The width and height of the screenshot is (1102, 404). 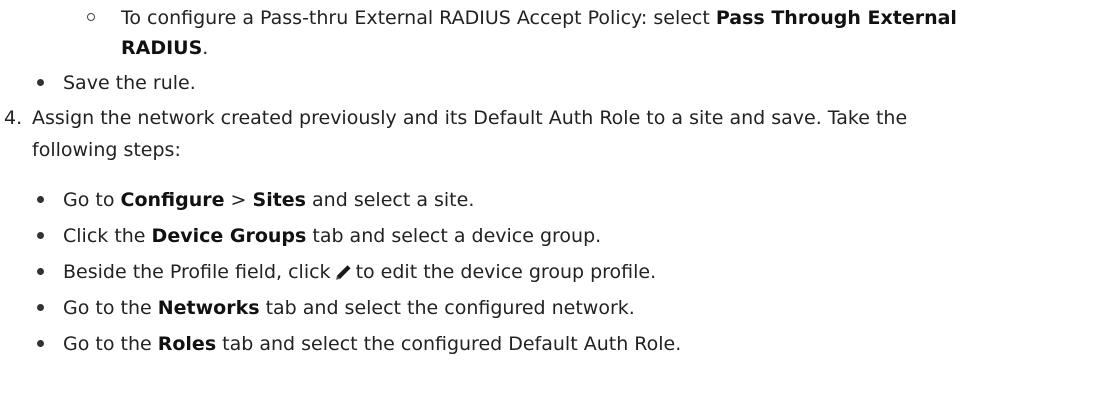 I want to click on step4-text-line2: following steps:, so click(x=106, y=150).